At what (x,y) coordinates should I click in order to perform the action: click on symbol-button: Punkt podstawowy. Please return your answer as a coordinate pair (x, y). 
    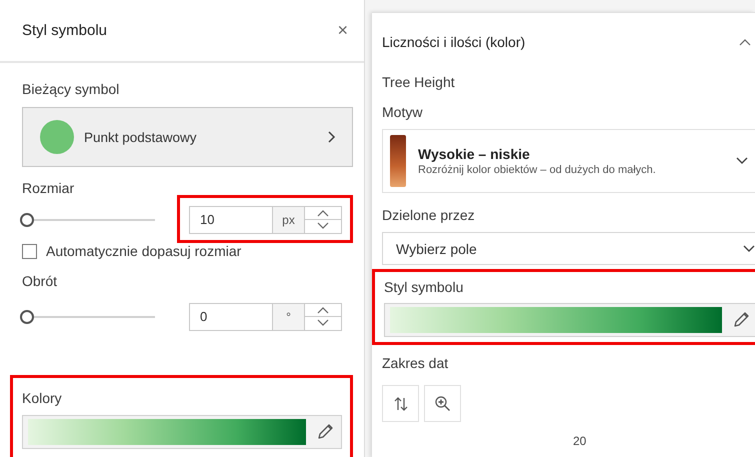
    Looking at the image, I should click on (187, 137).